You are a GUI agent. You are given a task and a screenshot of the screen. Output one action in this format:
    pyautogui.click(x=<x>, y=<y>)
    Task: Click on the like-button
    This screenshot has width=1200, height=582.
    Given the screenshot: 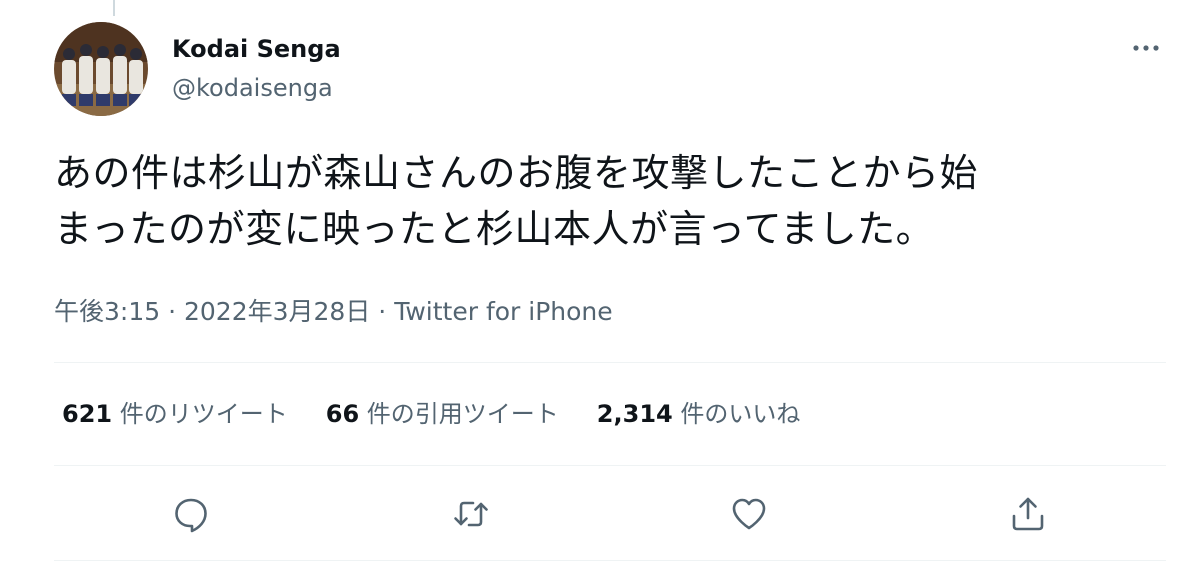 What is the action you would take?
    pyautogui.click(x=749, y=514)
    